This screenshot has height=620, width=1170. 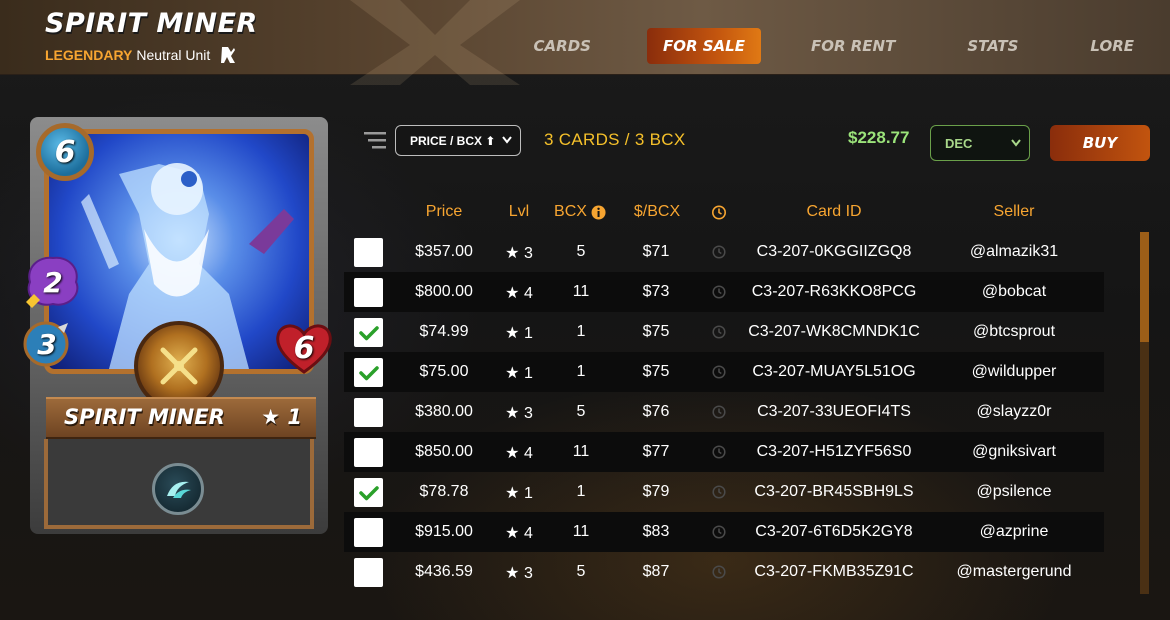 I want to click on tab-for-rent: FOR RENT, so click(x=853, y=46).